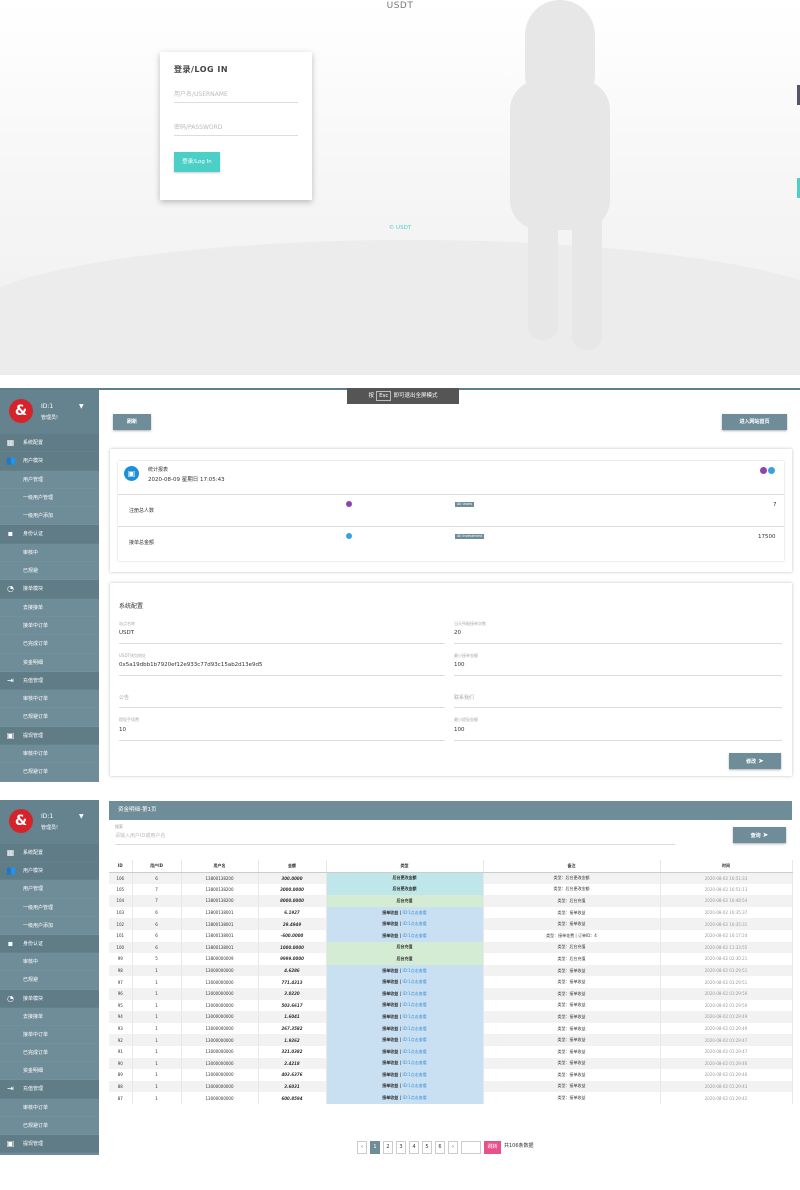  What do you see at coordinates (403, 396) in the screenshot?
I see `fullscreen-hint: 按 Esc 即可退出全屏模式` at bounding box center [403, 396].